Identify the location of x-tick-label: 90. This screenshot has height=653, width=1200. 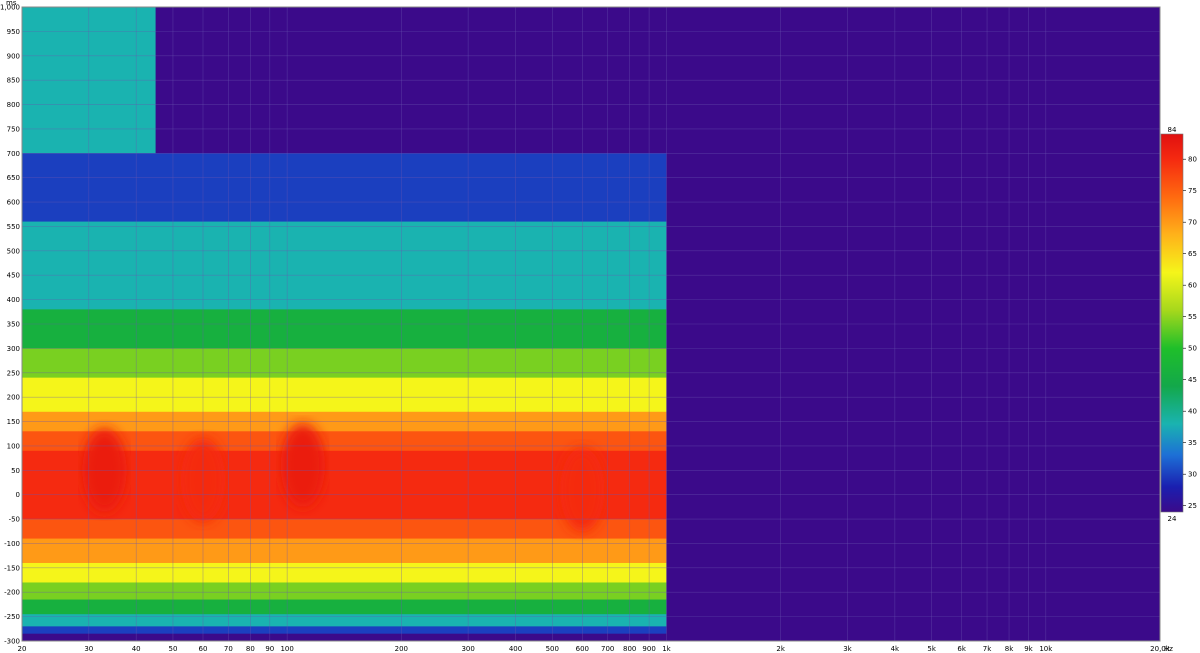
(269, 649).